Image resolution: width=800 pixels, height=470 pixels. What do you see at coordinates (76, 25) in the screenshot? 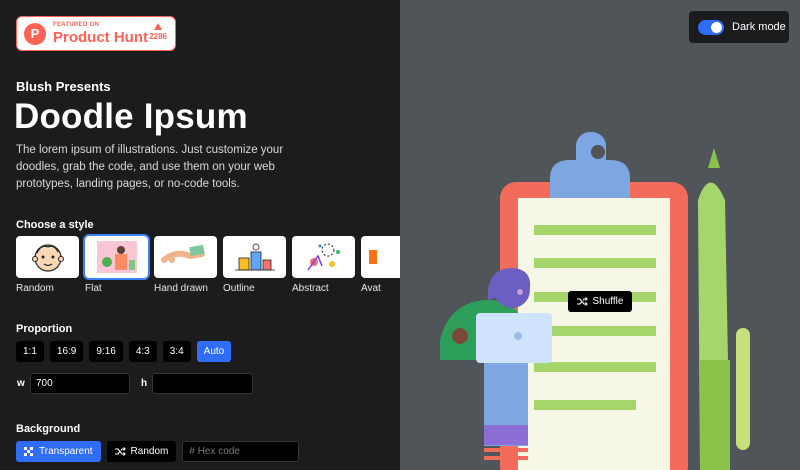
I see `product-hunt-featured: FEATURED ON` at bounding box center [76, 25].